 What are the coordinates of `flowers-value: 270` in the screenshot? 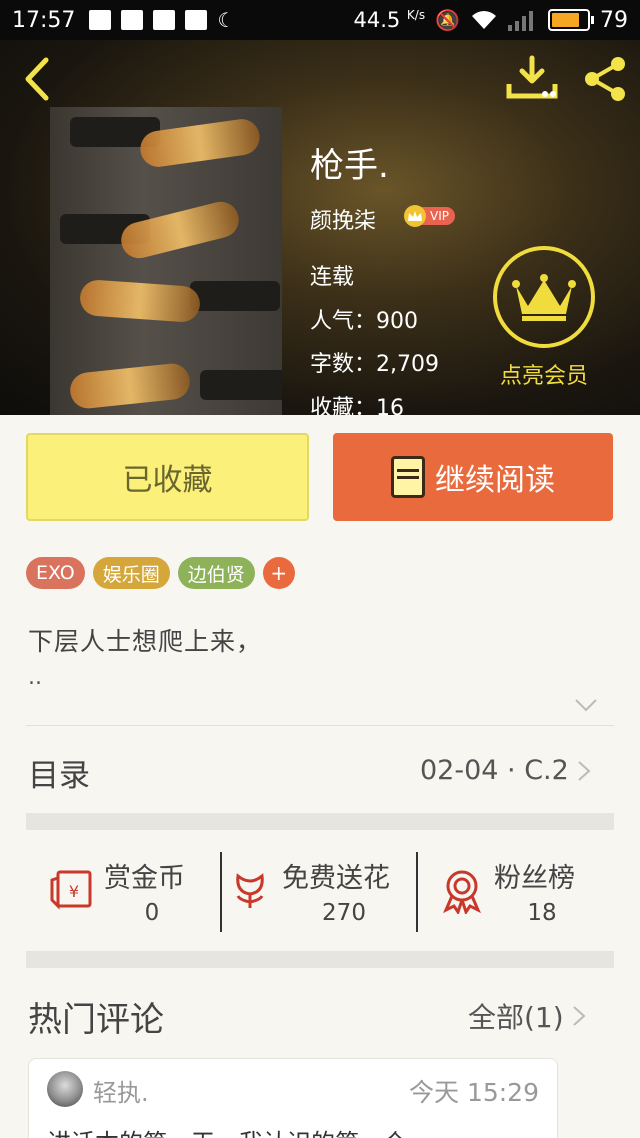 It's located at (344, 913).